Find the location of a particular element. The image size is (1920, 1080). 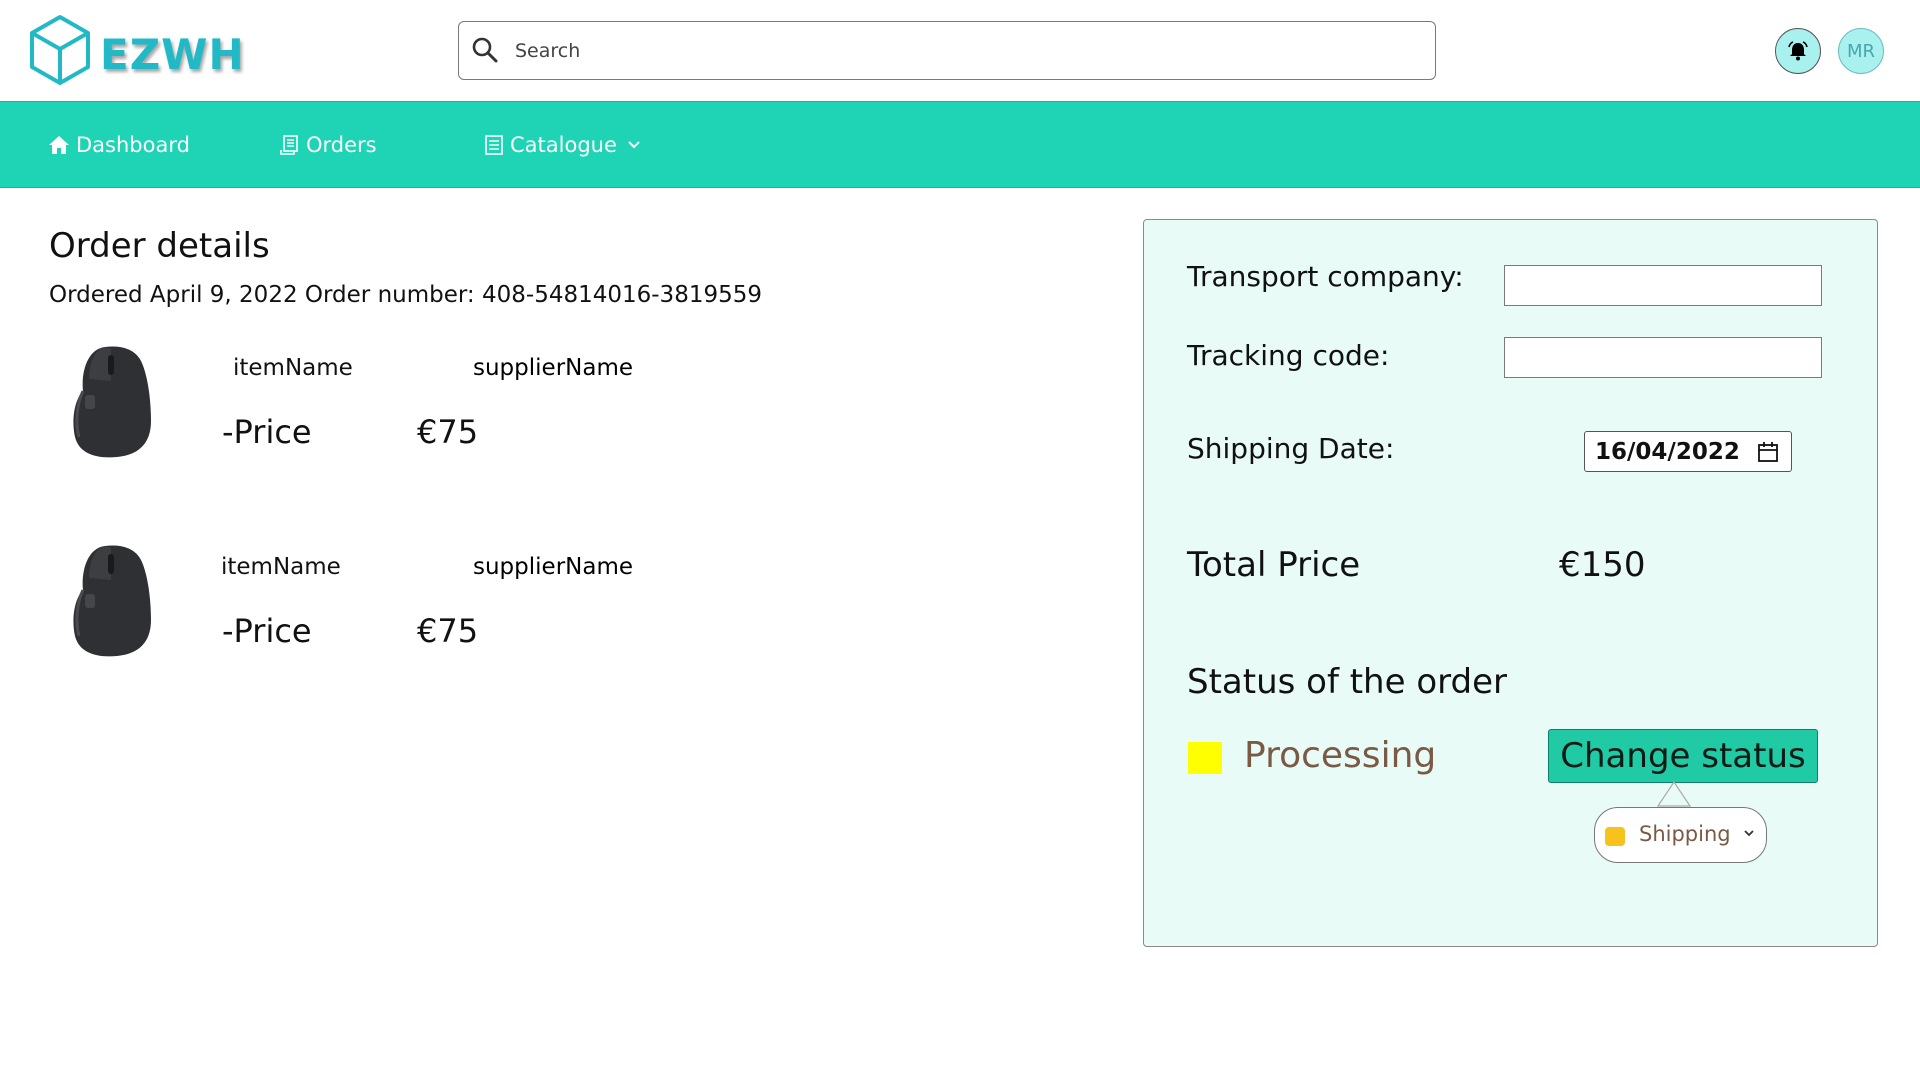

home-icon is located at coordinates (59, 145).